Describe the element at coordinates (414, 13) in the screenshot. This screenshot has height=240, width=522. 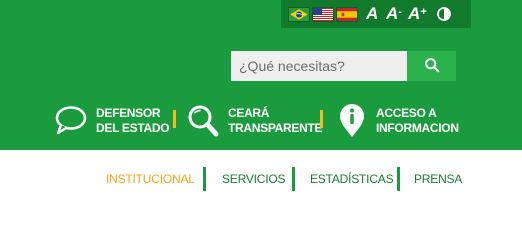
I see `font-increase-label: A` at that location.